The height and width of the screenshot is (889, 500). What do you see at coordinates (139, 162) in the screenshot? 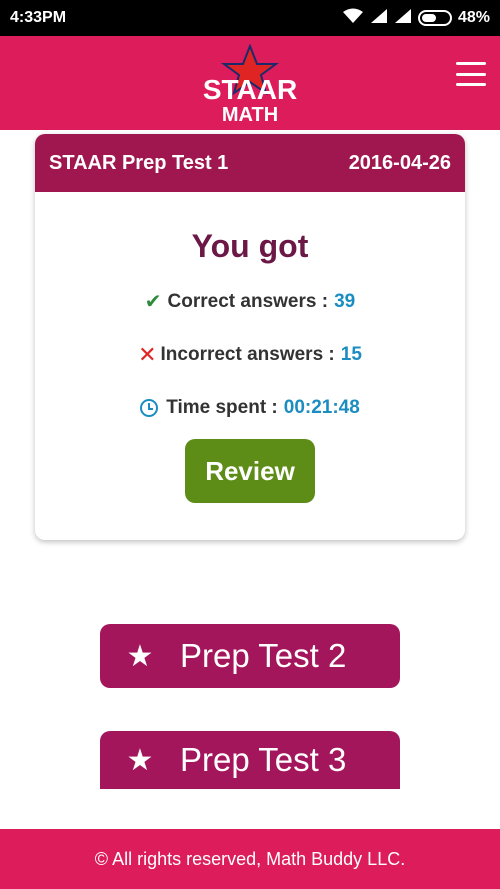
I see `test-name: STAAR Prep Test 1` at bounding box center [139, 162].